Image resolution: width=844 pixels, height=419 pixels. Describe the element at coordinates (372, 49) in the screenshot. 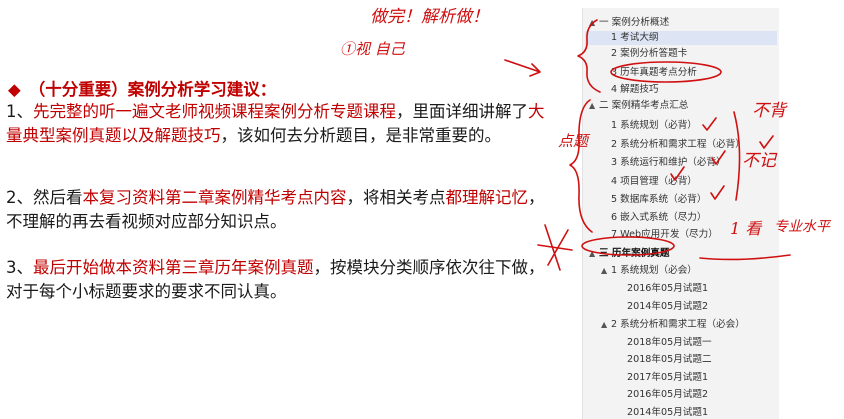

I see `handwritten-note-1: ①视 自己` at that location.